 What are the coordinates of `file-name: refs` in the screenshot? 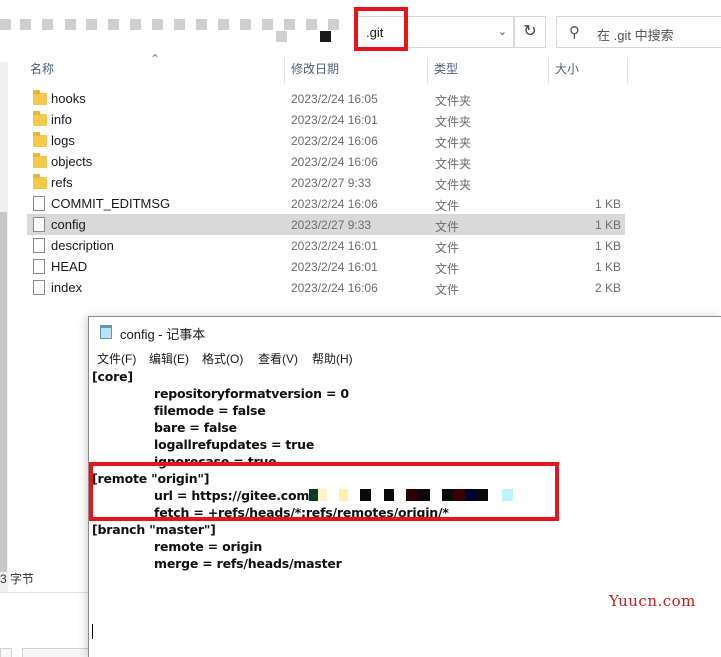 It's located at (62, 182).